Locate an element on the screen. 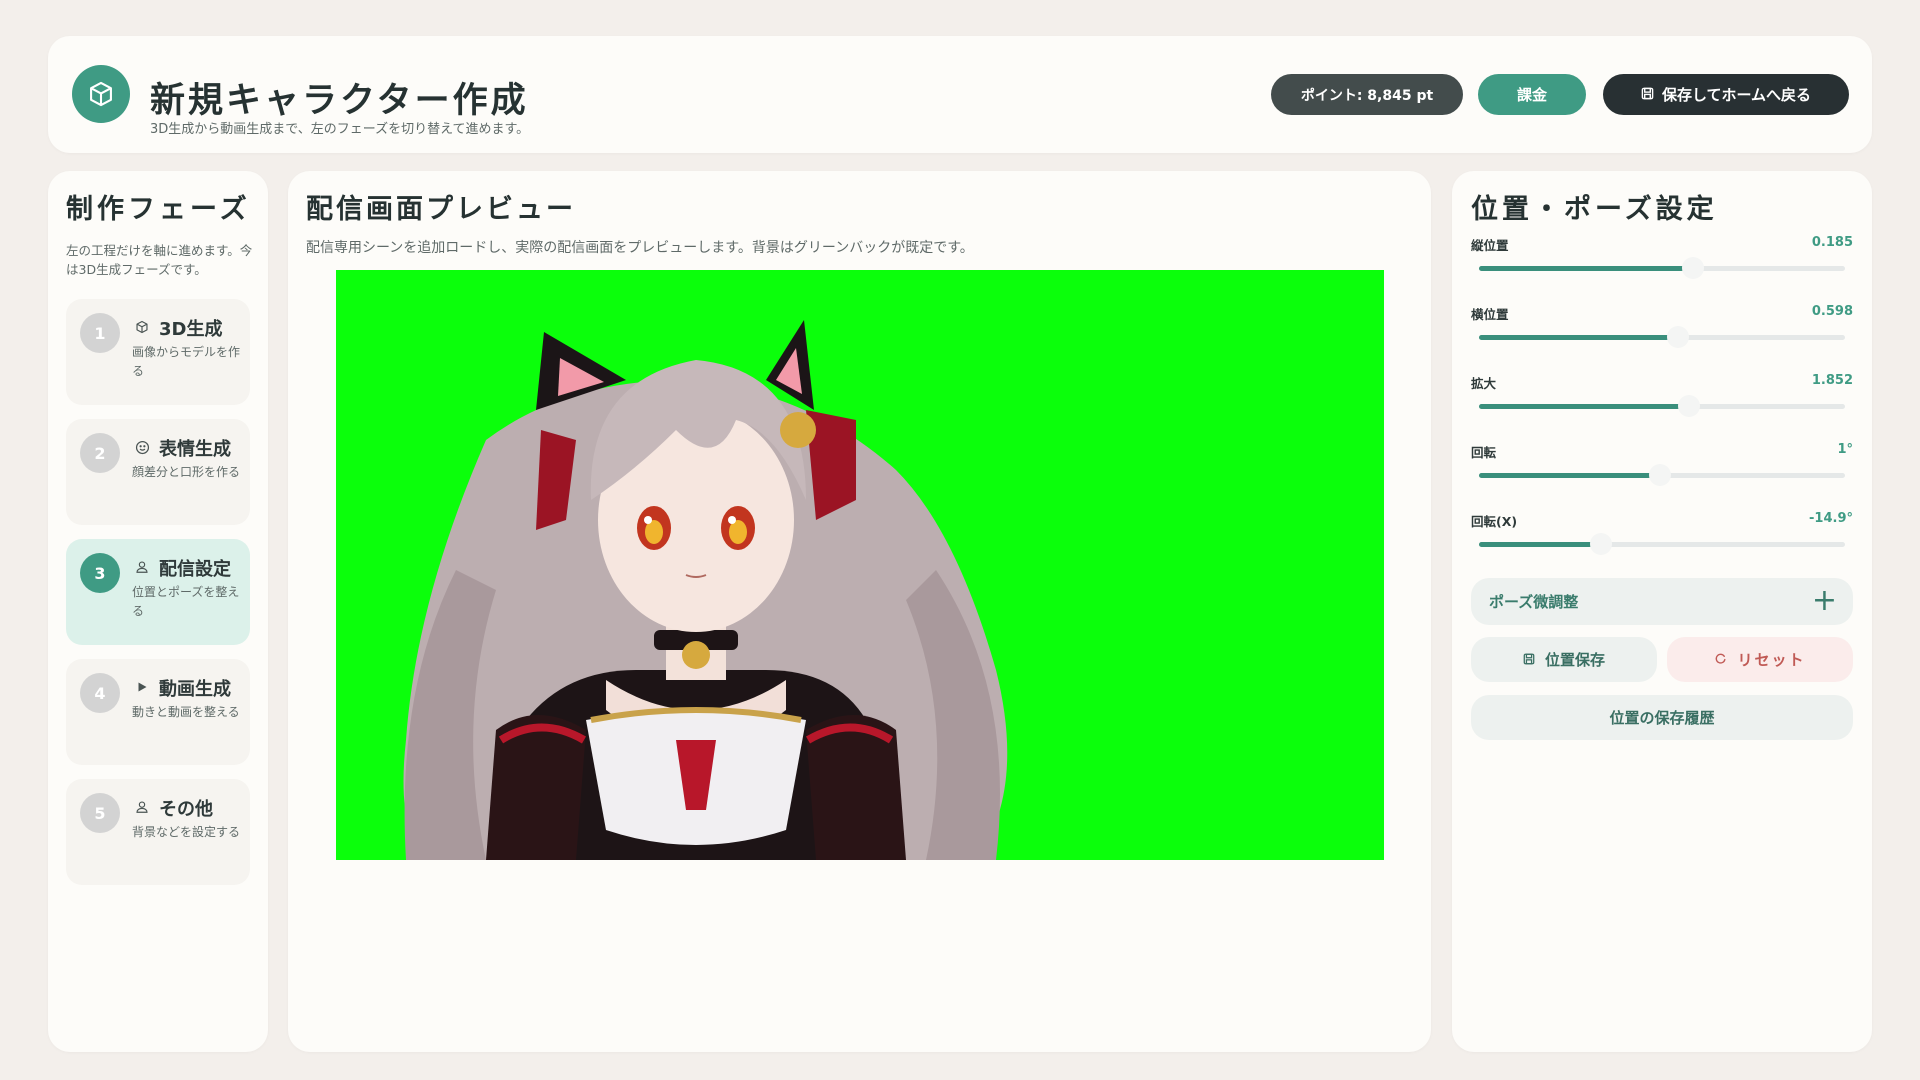 The height and width of the screenshot is (1080, 1920). slider-value: -14.9° is located at coordinates (1831, 518).